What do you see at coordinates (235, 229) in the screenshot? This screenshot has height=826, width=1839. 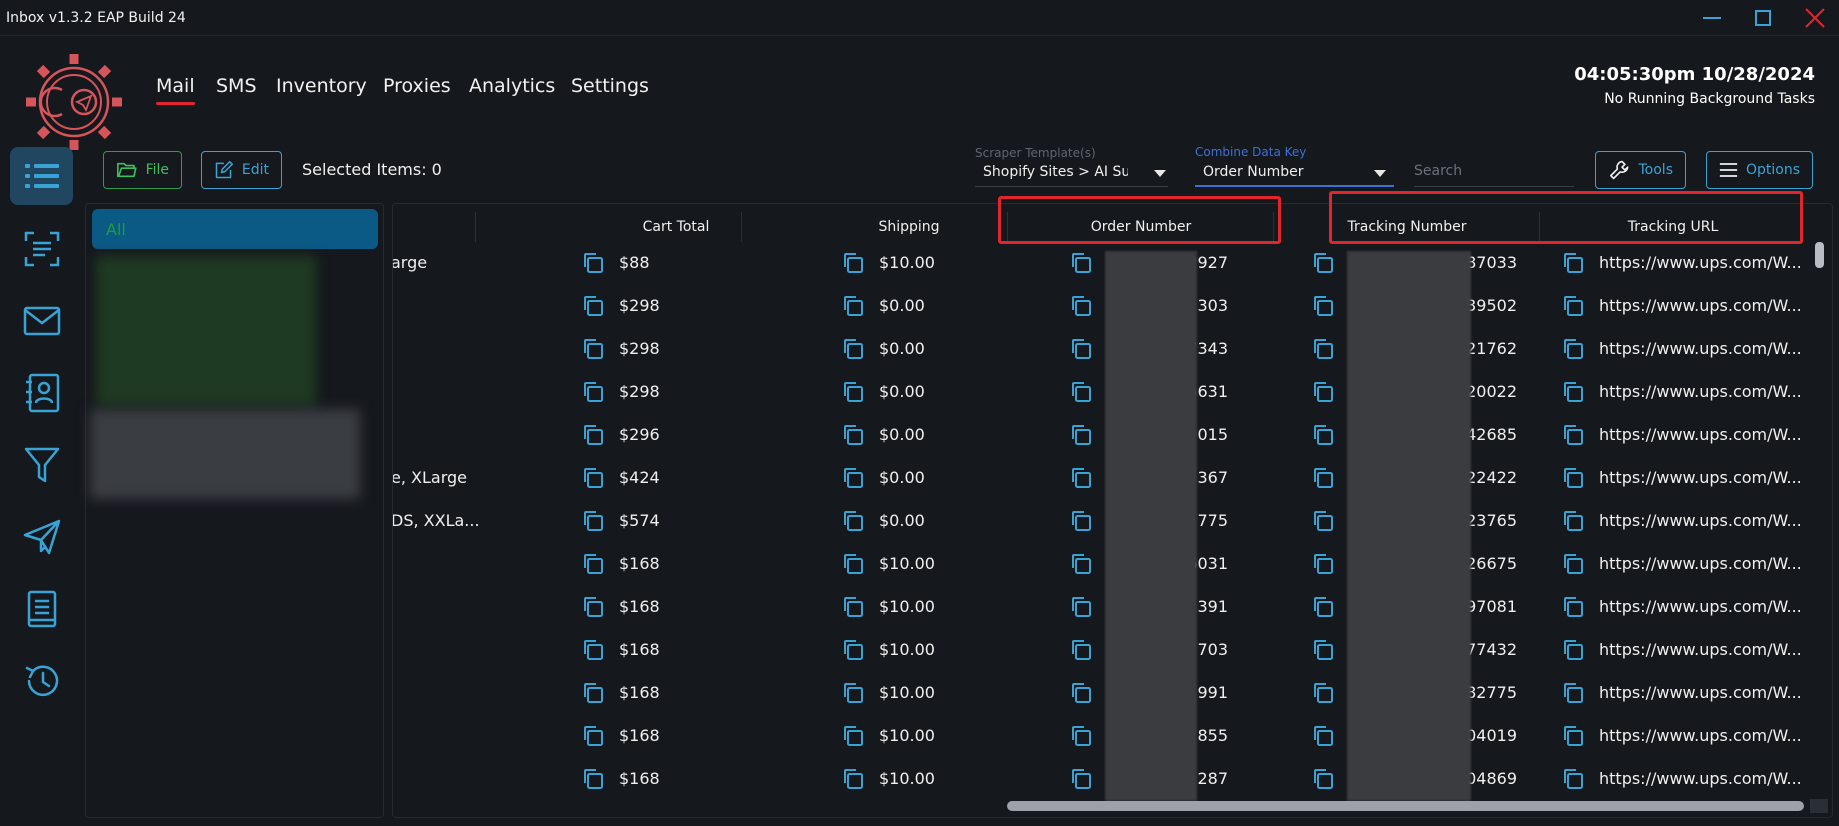 I see `filter-all-item: All` at bounding box center [235, 229].